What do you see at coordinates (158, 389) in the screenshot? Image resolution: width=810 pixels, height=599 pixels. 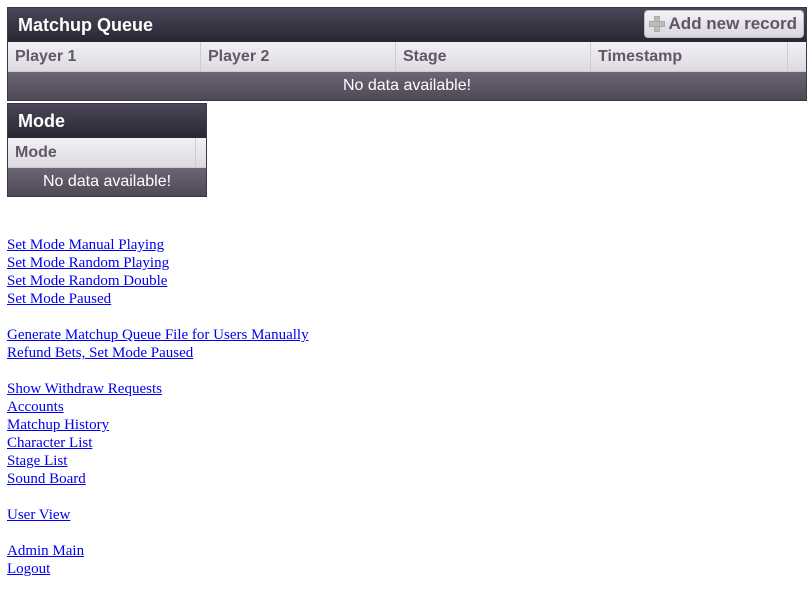 I see `link-show-withdraw-requests: Show Withdraw Requests` at bounding box center [158, 389].